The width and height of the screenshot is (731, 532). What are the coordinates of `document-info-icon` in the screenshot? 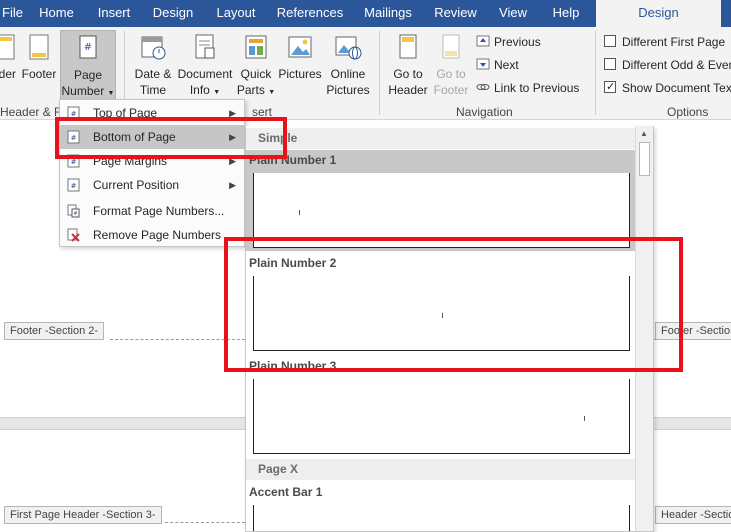 It's located at (205, 46).